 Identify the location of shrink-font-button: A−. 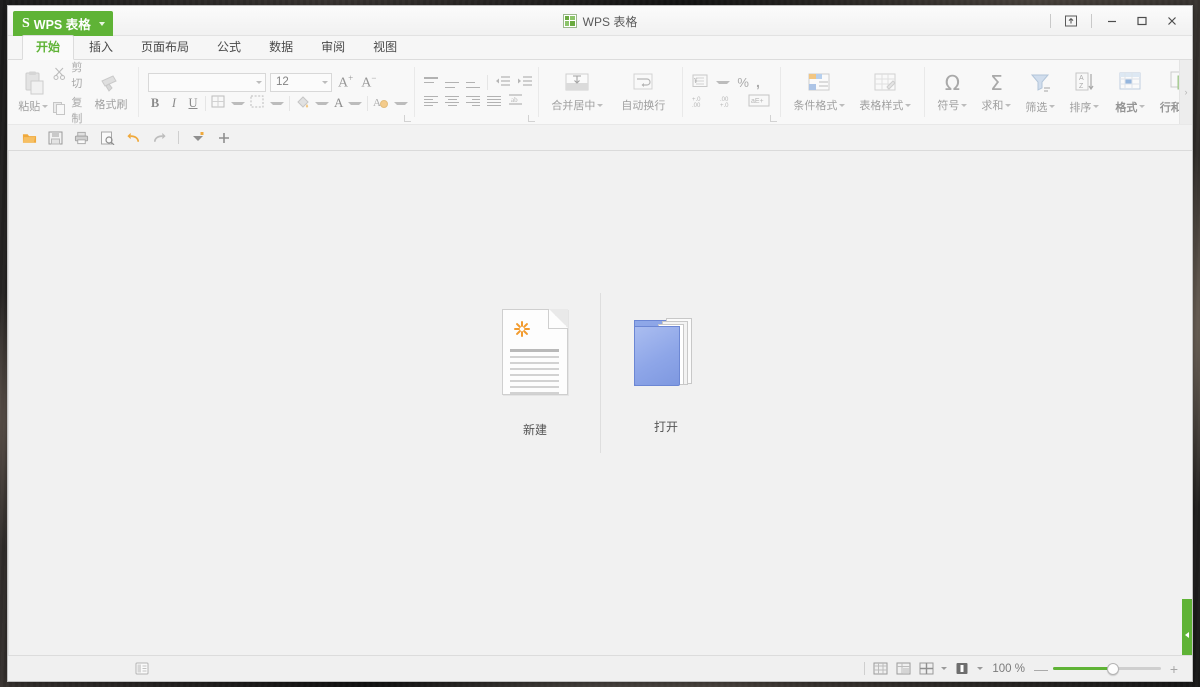
(368, 82).